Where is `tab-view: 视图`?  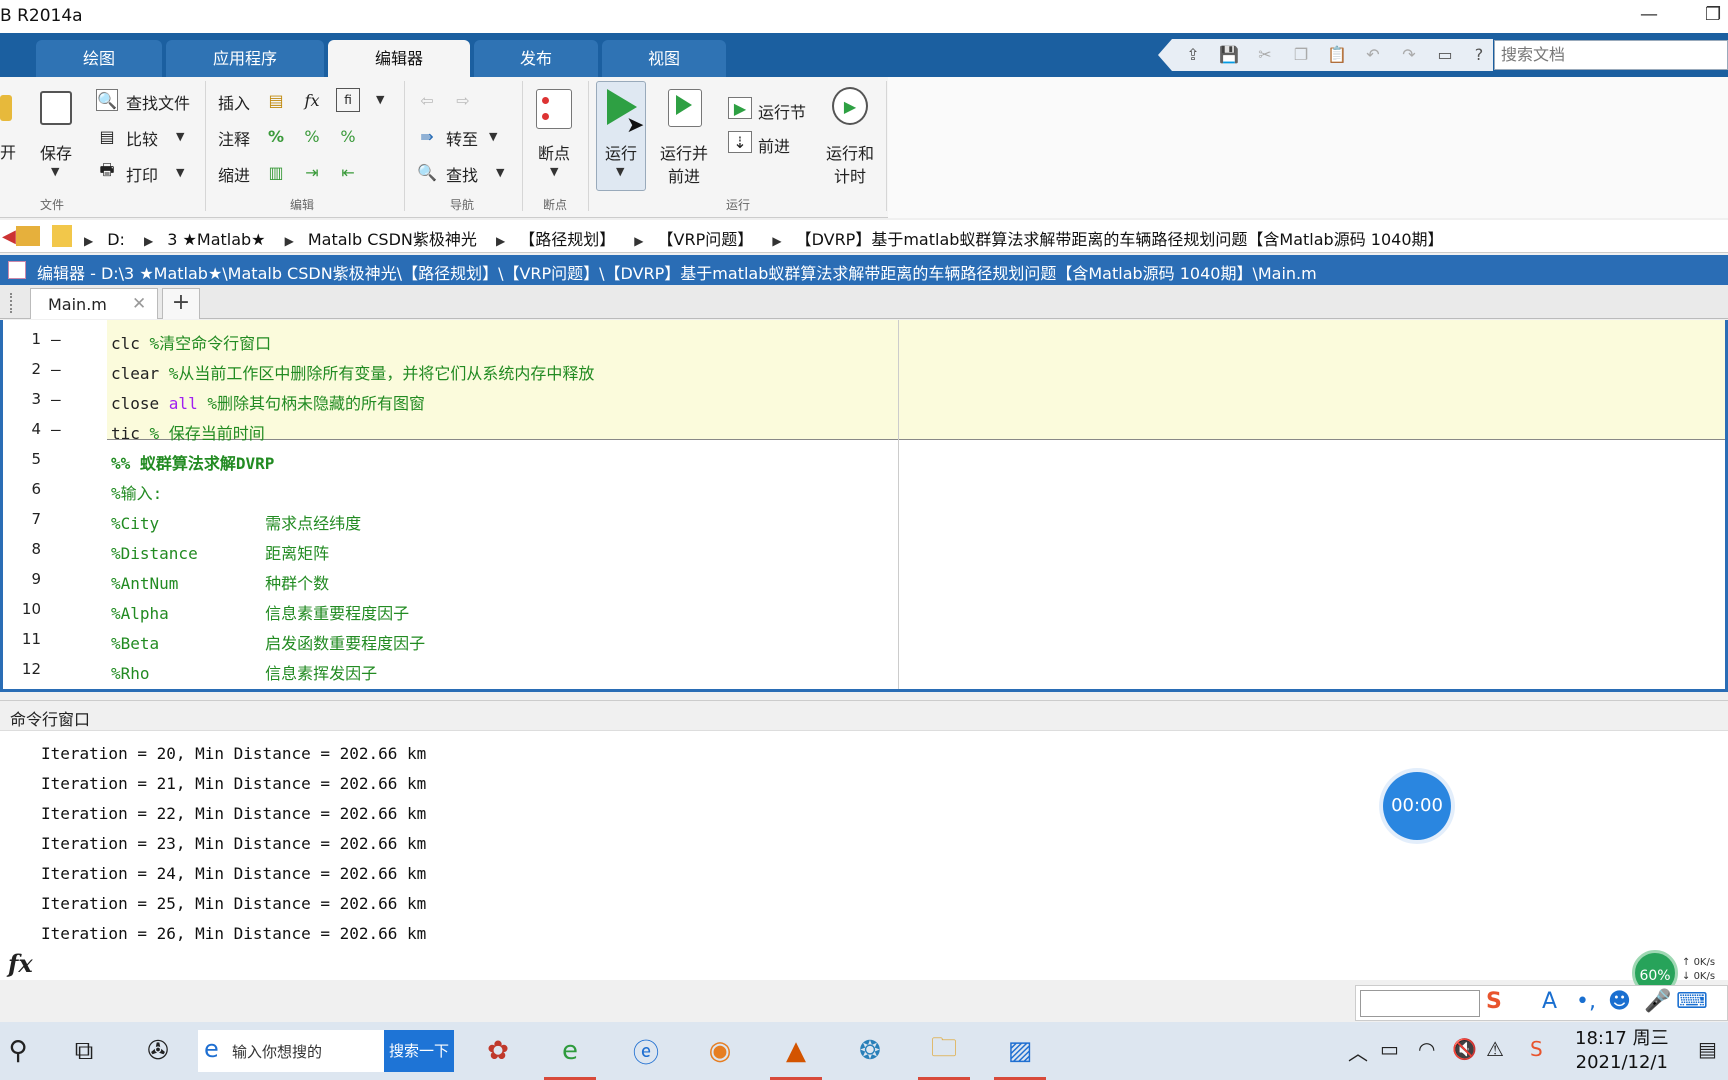 tab-view: 视图 is located at coordinates (664, 58).